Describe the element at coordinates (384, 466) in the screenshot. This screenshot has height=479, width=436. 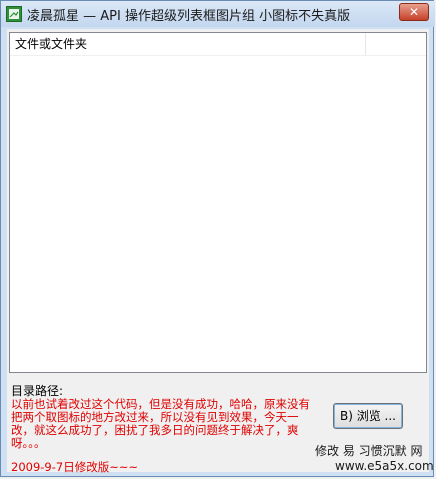
I see `watermark-url: www.e5a5x.com` at that location.